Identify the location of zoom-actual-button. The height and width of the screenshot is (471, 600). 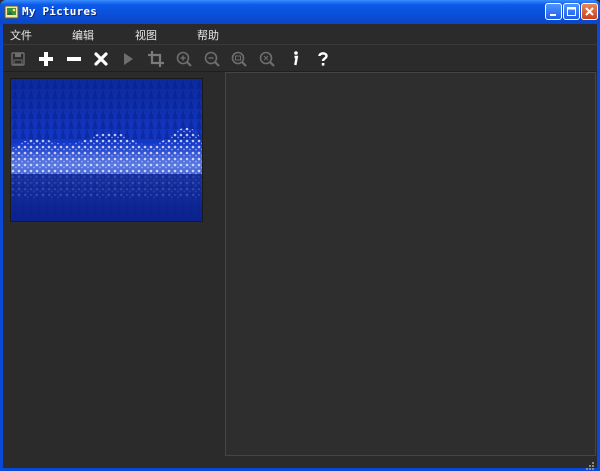
(267, 59).